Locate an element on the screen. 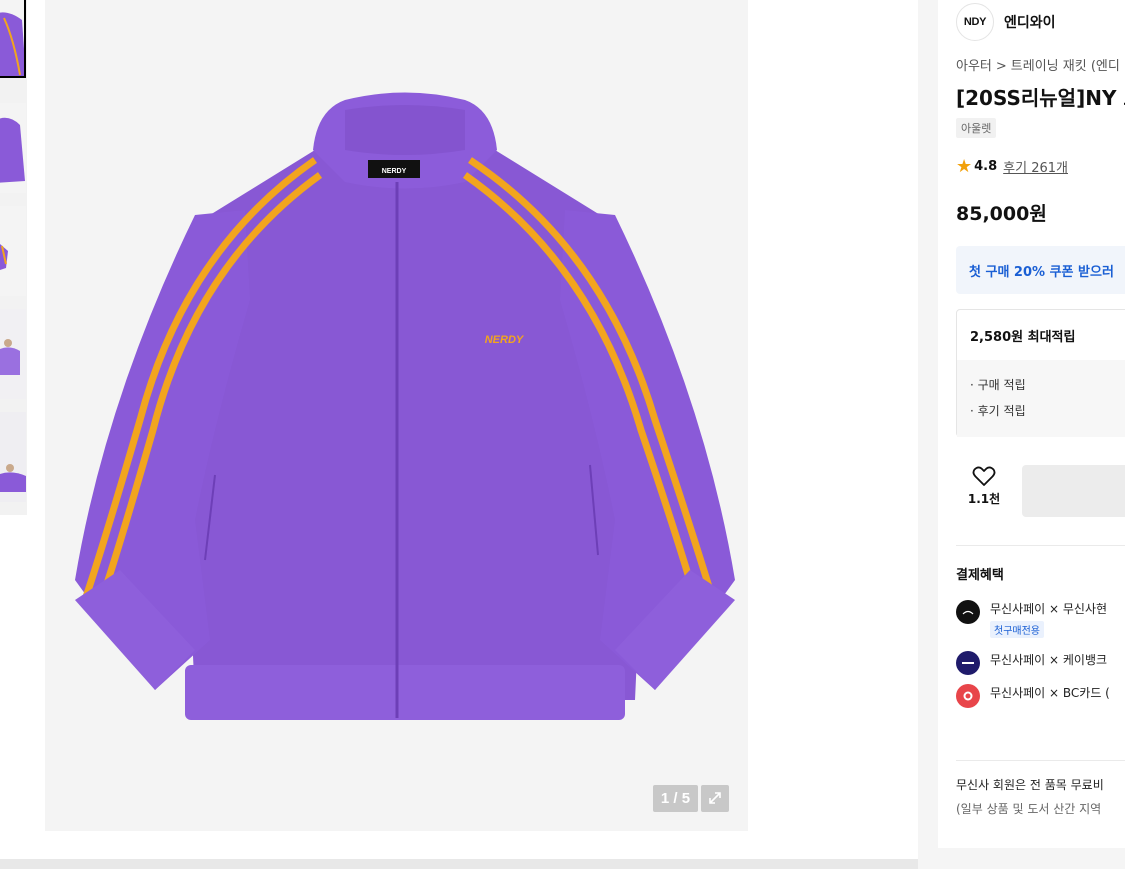  brand-logo: NDY is located at coordinates (975, 22).